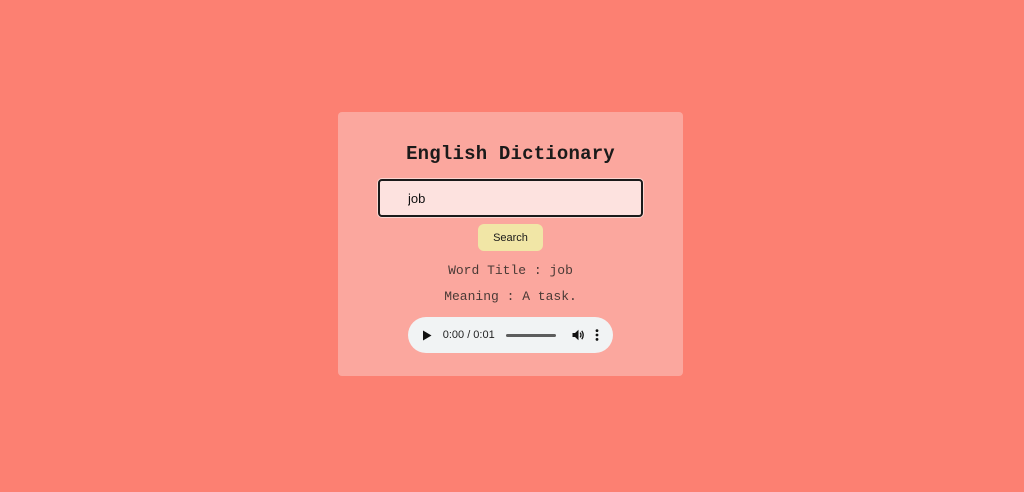 The height and width of the screenshot is (492, 1024). I want to click on search-button: Search, so click(510, 237).